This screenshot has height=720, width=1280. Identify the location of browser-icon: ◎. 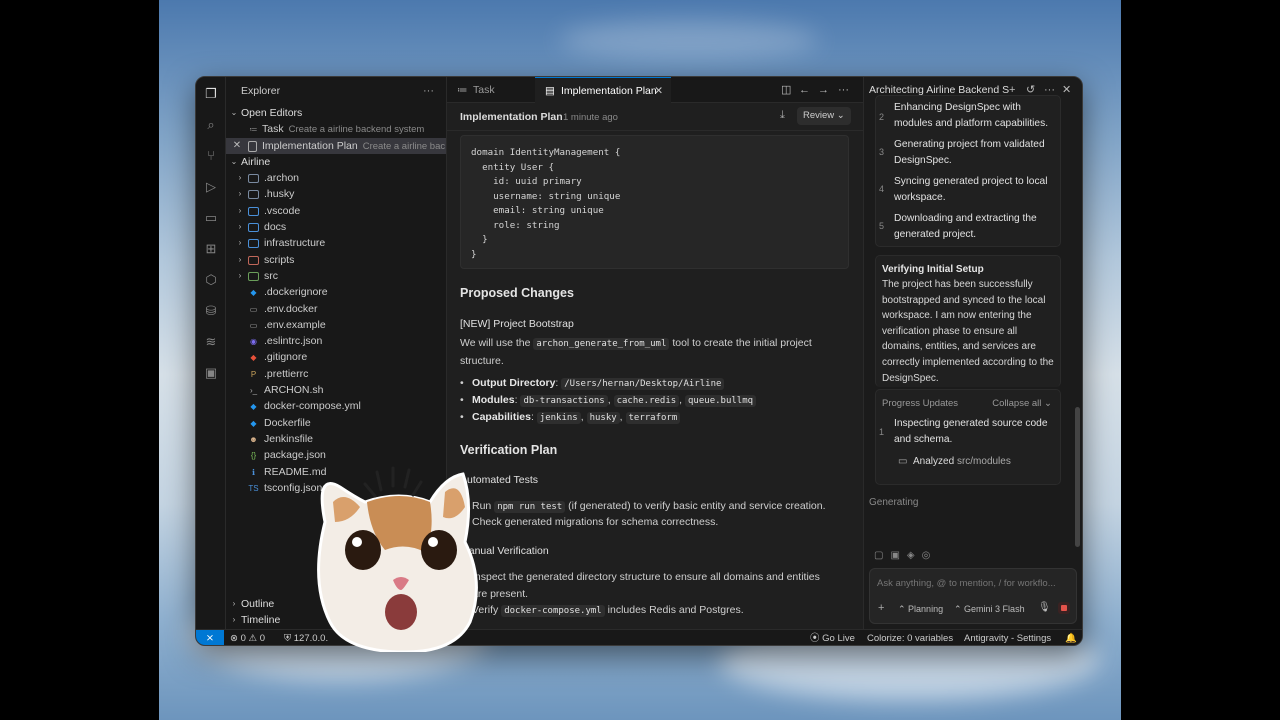
(930, 555).